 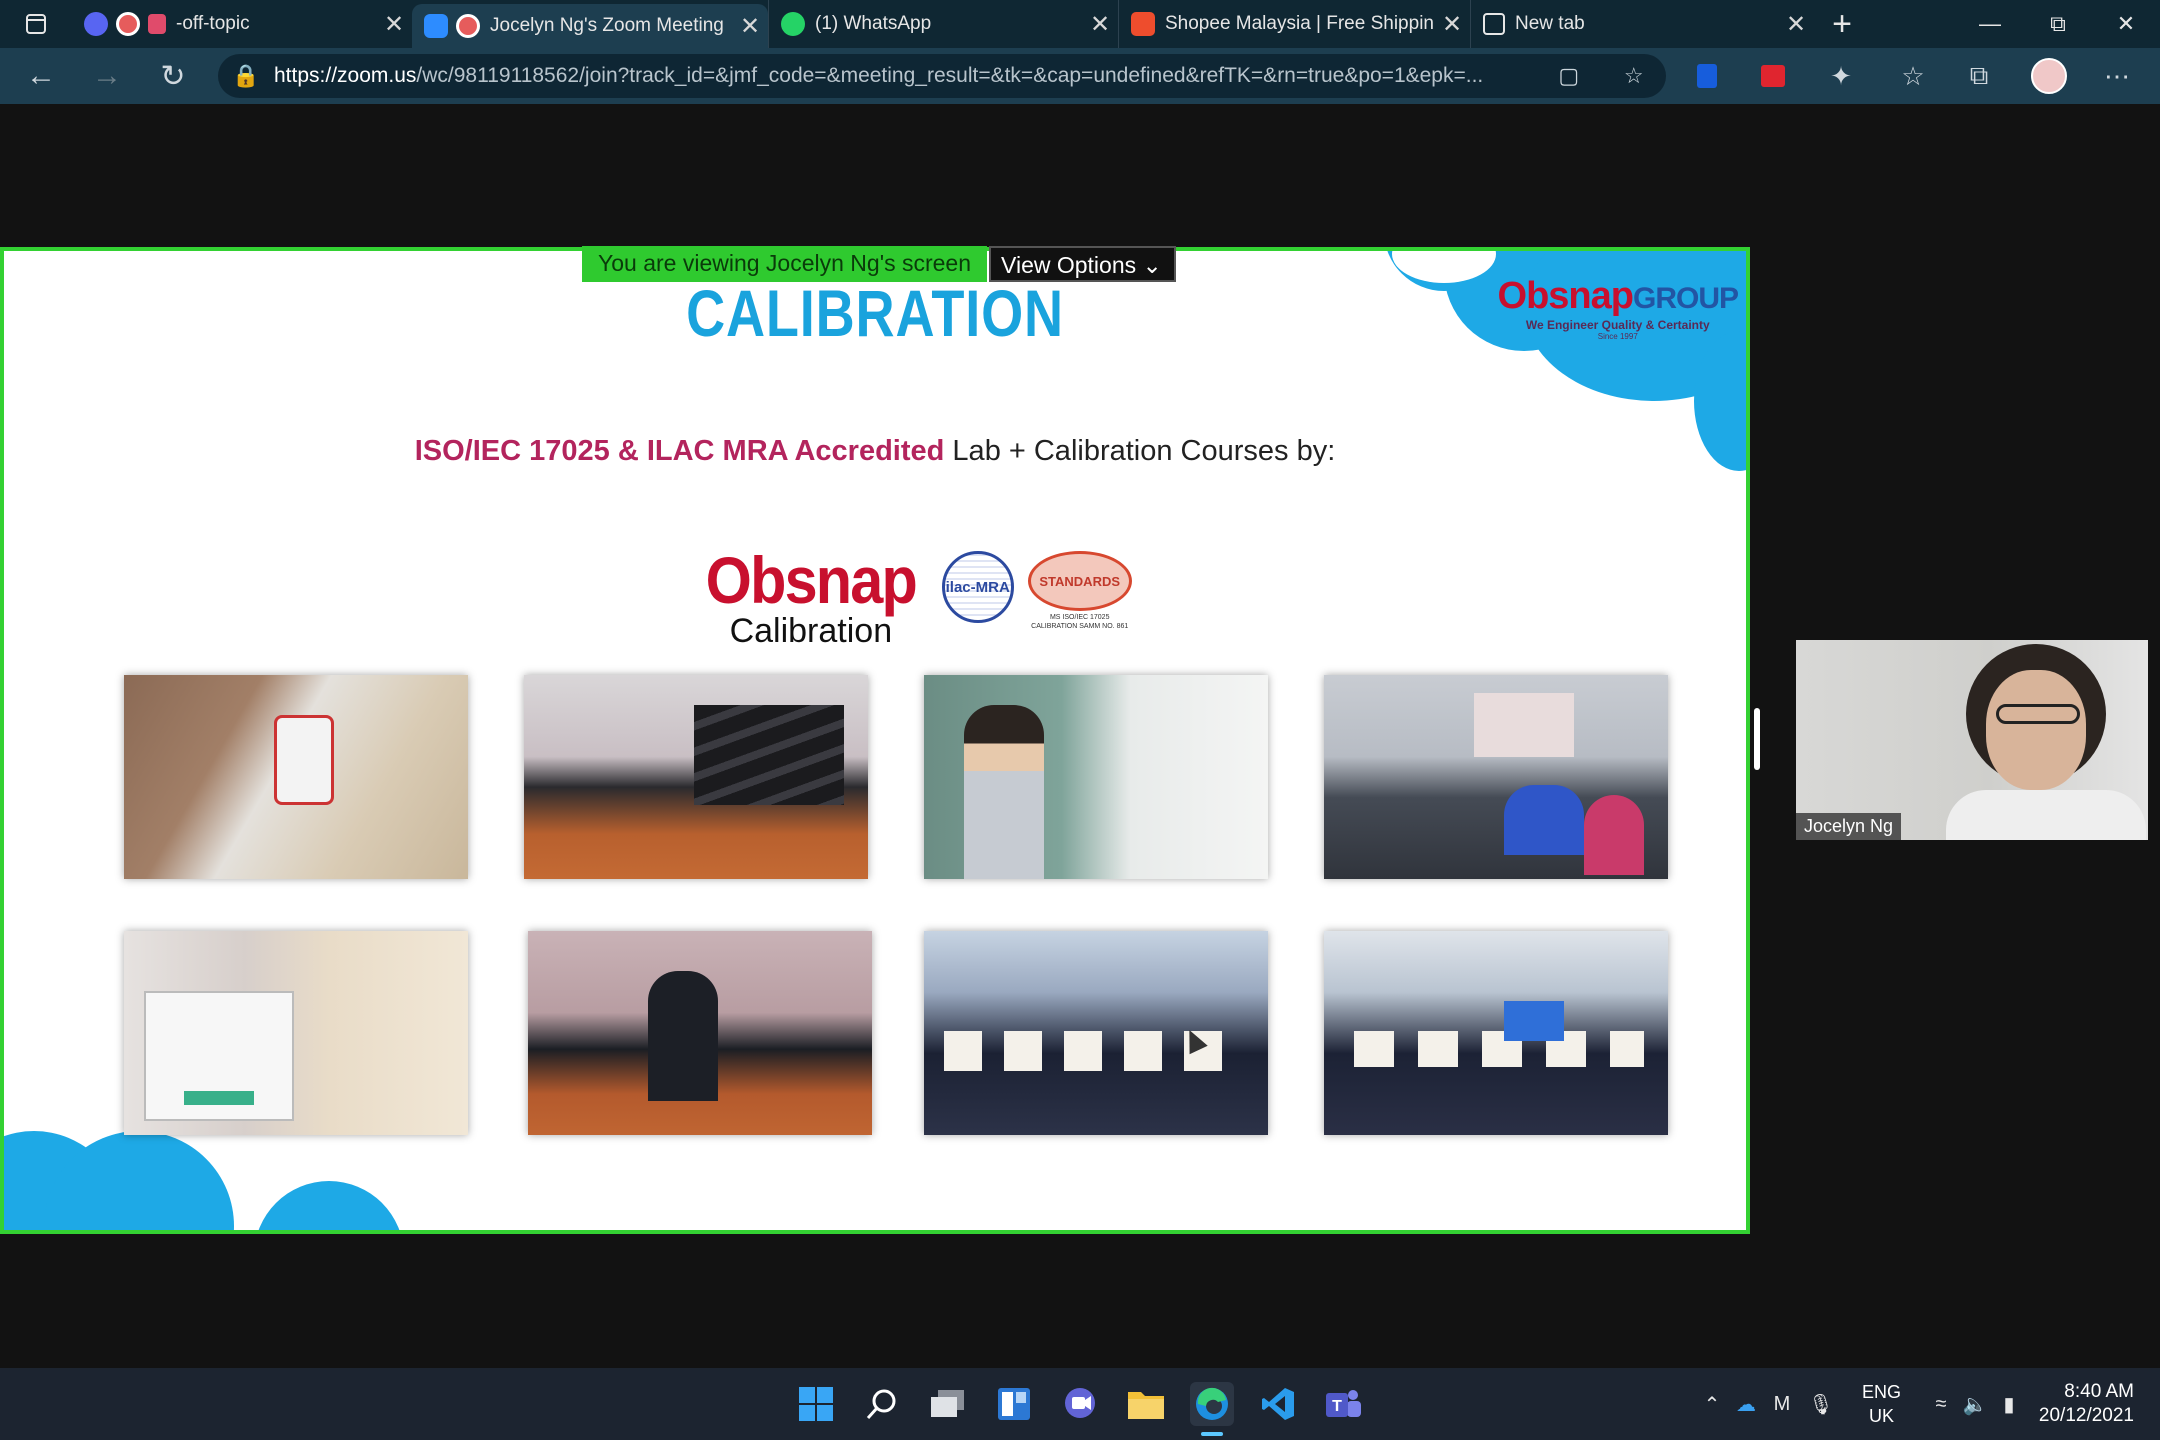 What do you see at coordinates (1841, 76) in the screenshot?
I see `extensions-icon: ✦` at bounding box center [1841, 76].